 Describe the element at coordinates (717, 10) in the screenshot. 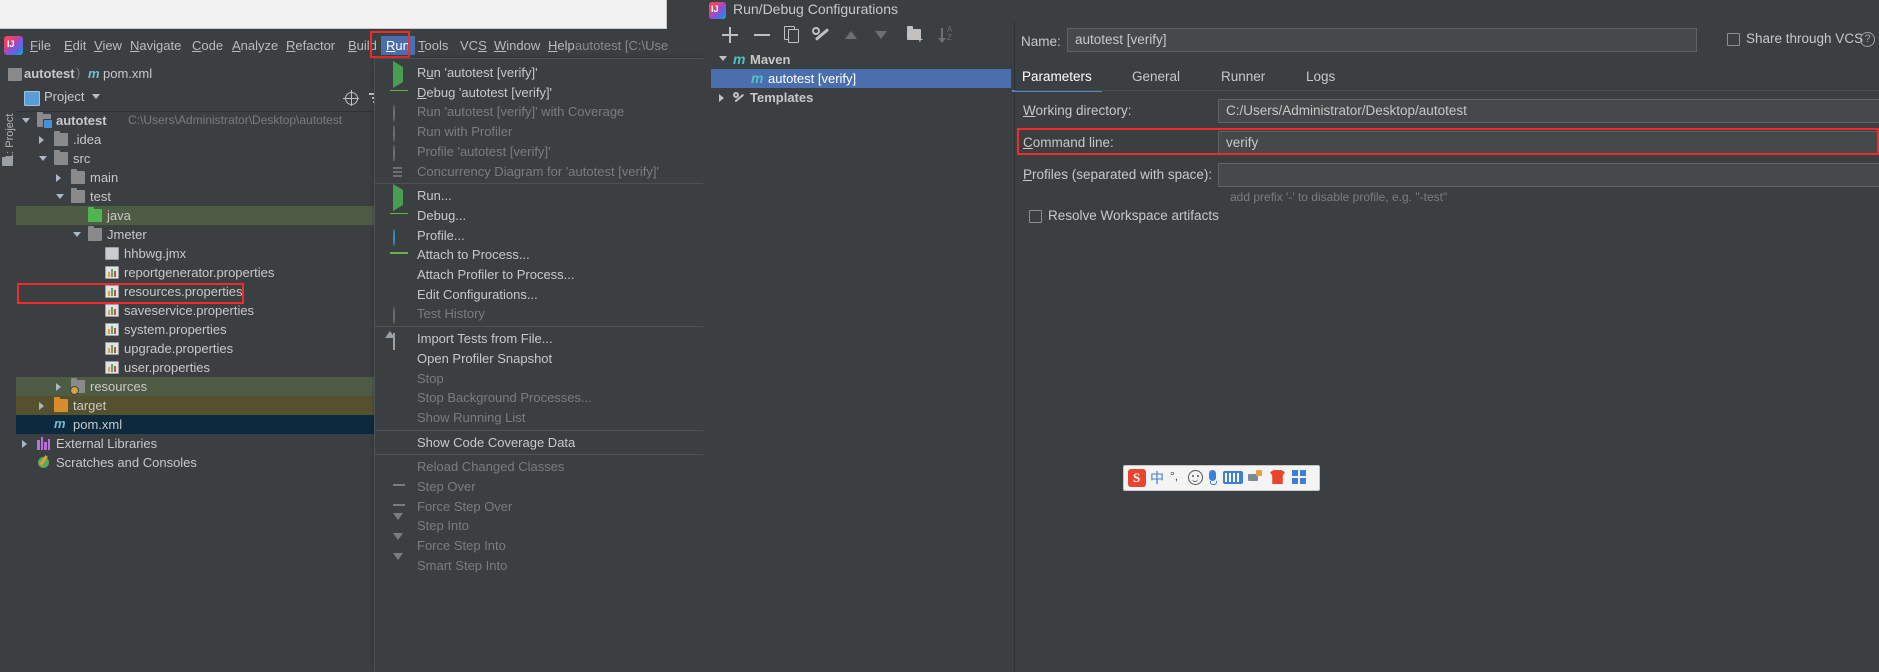

I see `intellij-logo-icon` at that location.